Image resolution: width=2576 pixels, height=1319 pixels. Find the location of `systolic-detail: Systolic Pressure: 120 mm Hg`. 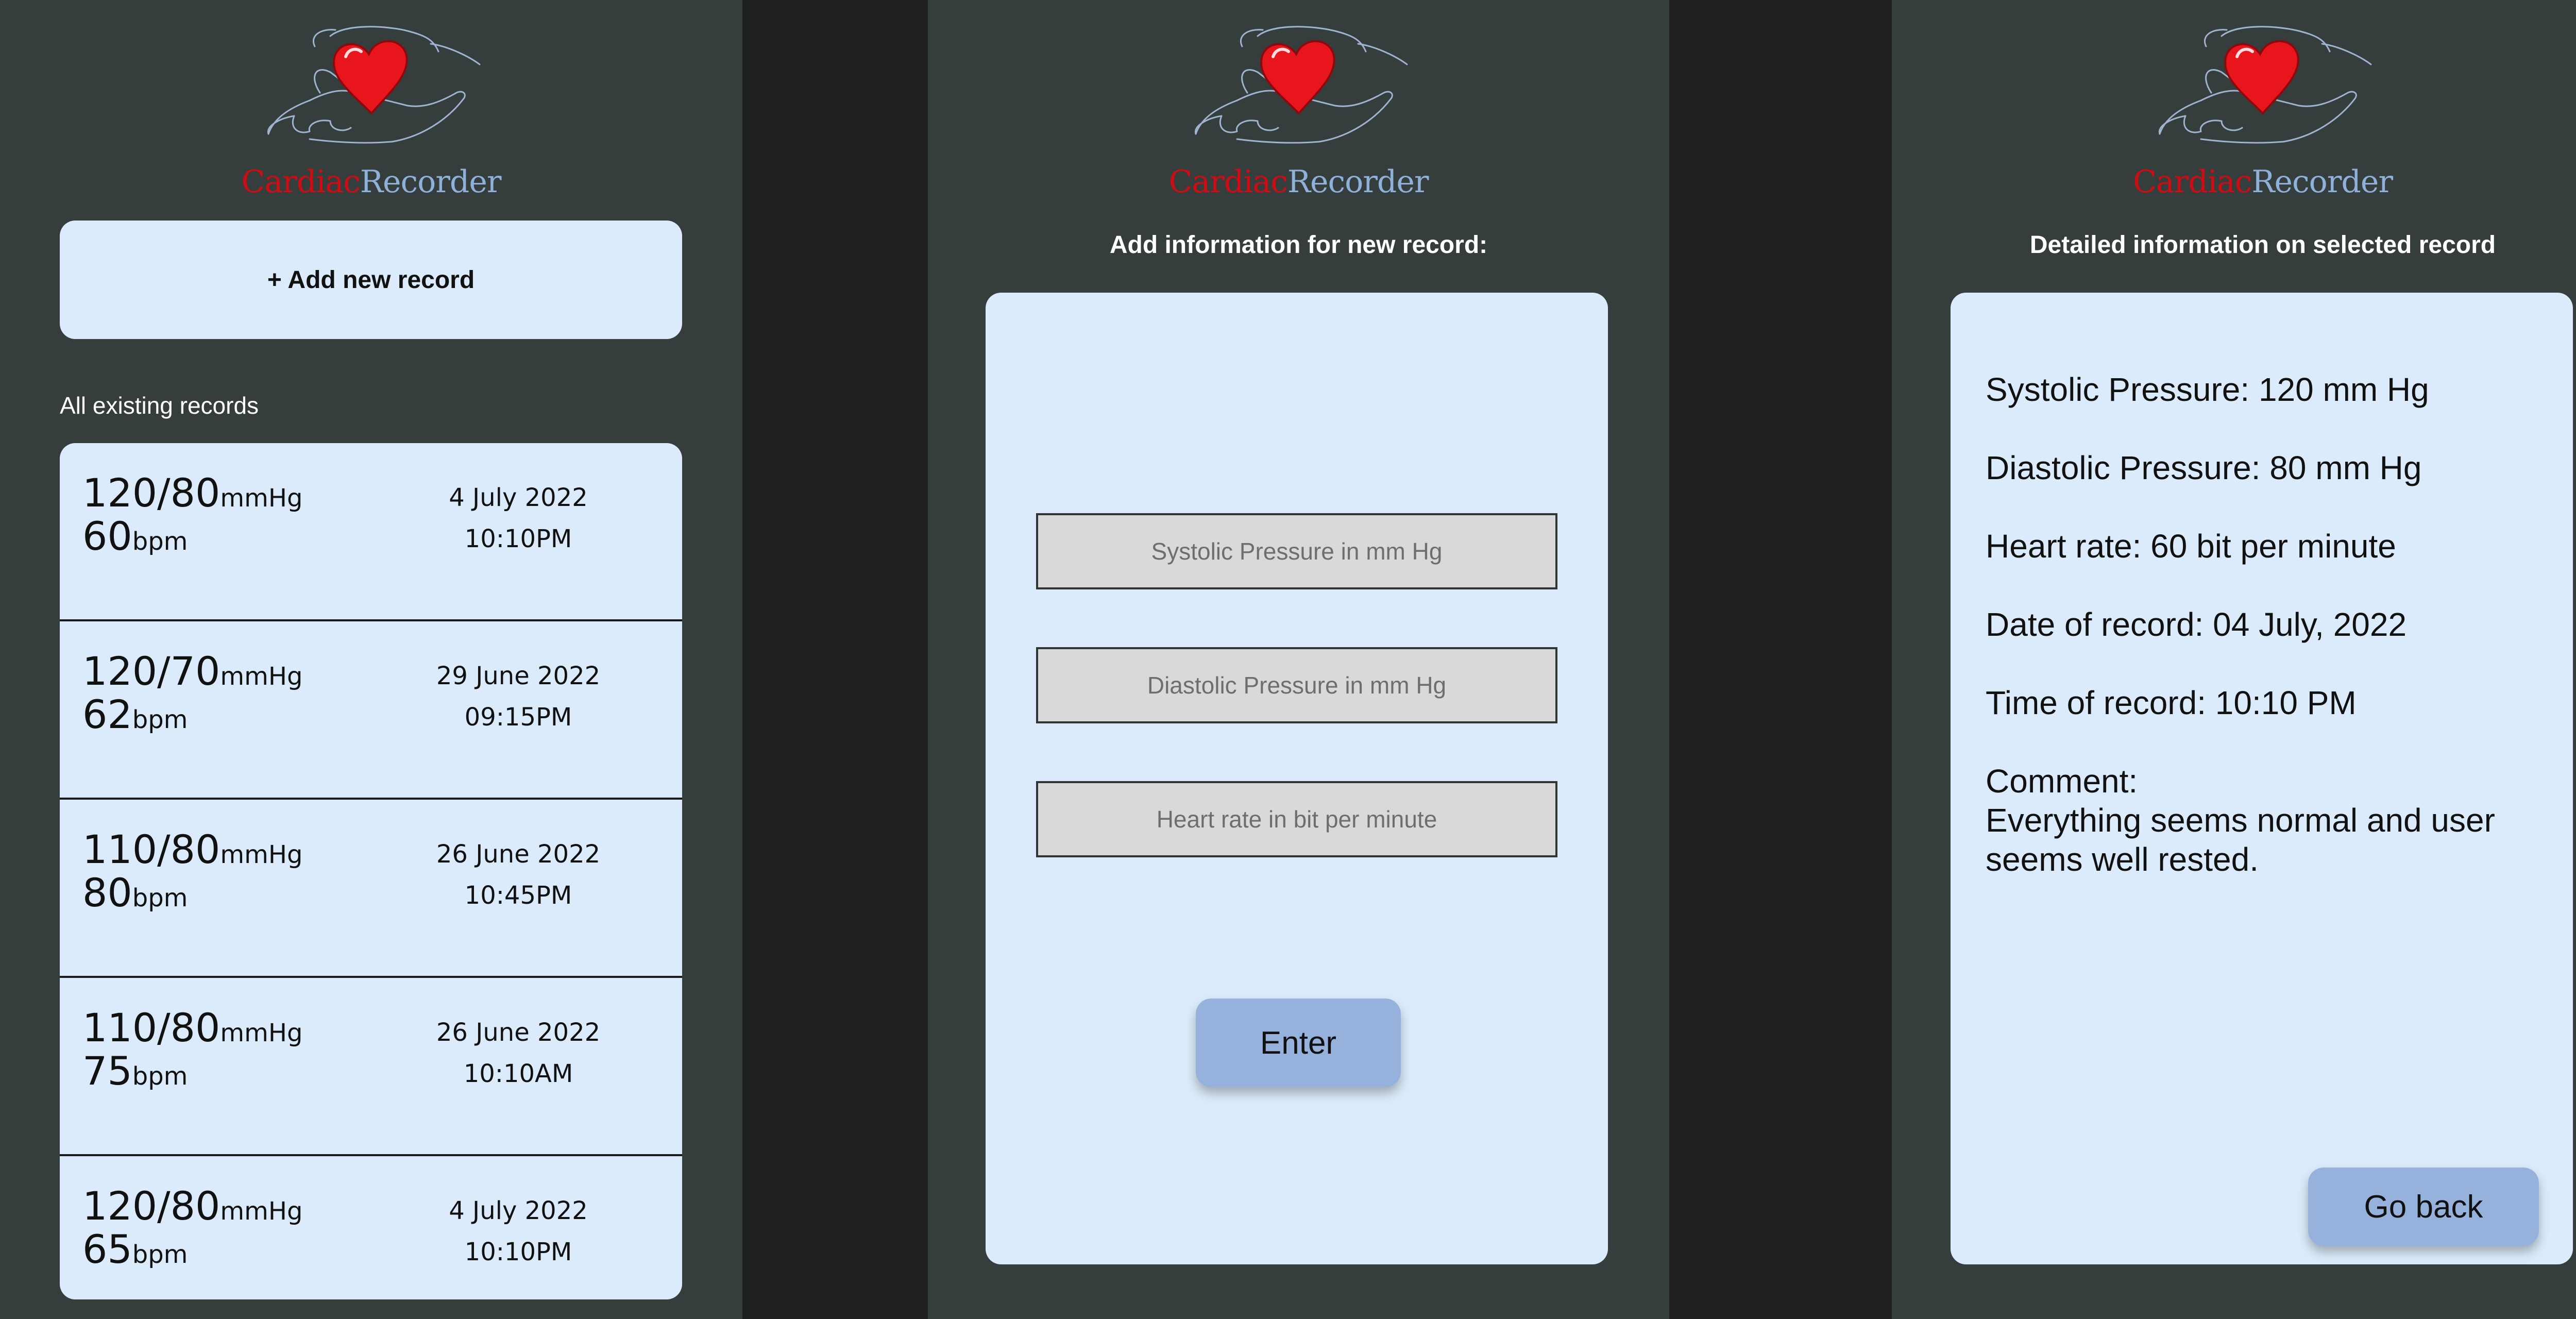

systolic-detail: Systolic Pressure: 120 mm Hg is located at coordinates (2207, 389).